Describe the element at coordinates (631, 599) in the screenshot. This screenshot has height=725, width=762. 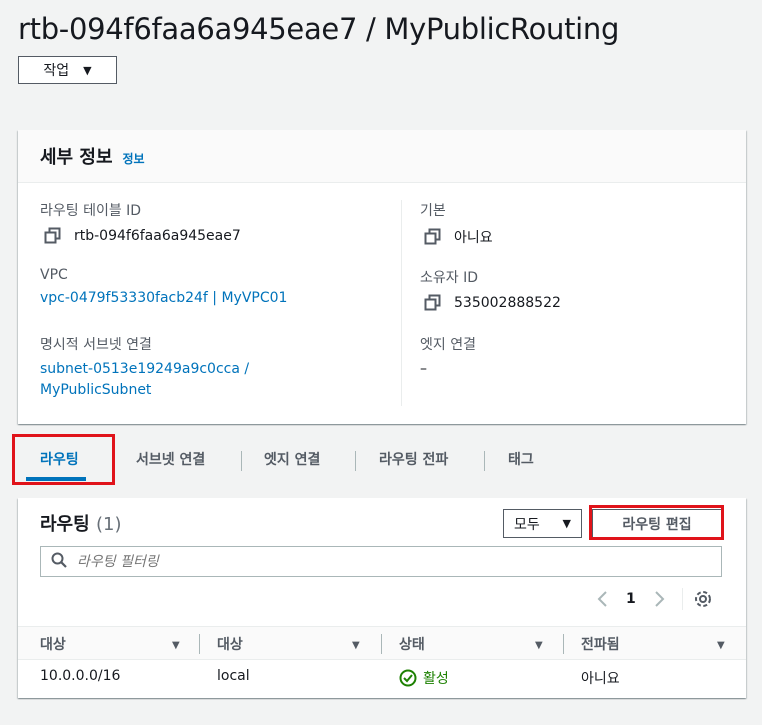
I see `page-number: 1` at that location.